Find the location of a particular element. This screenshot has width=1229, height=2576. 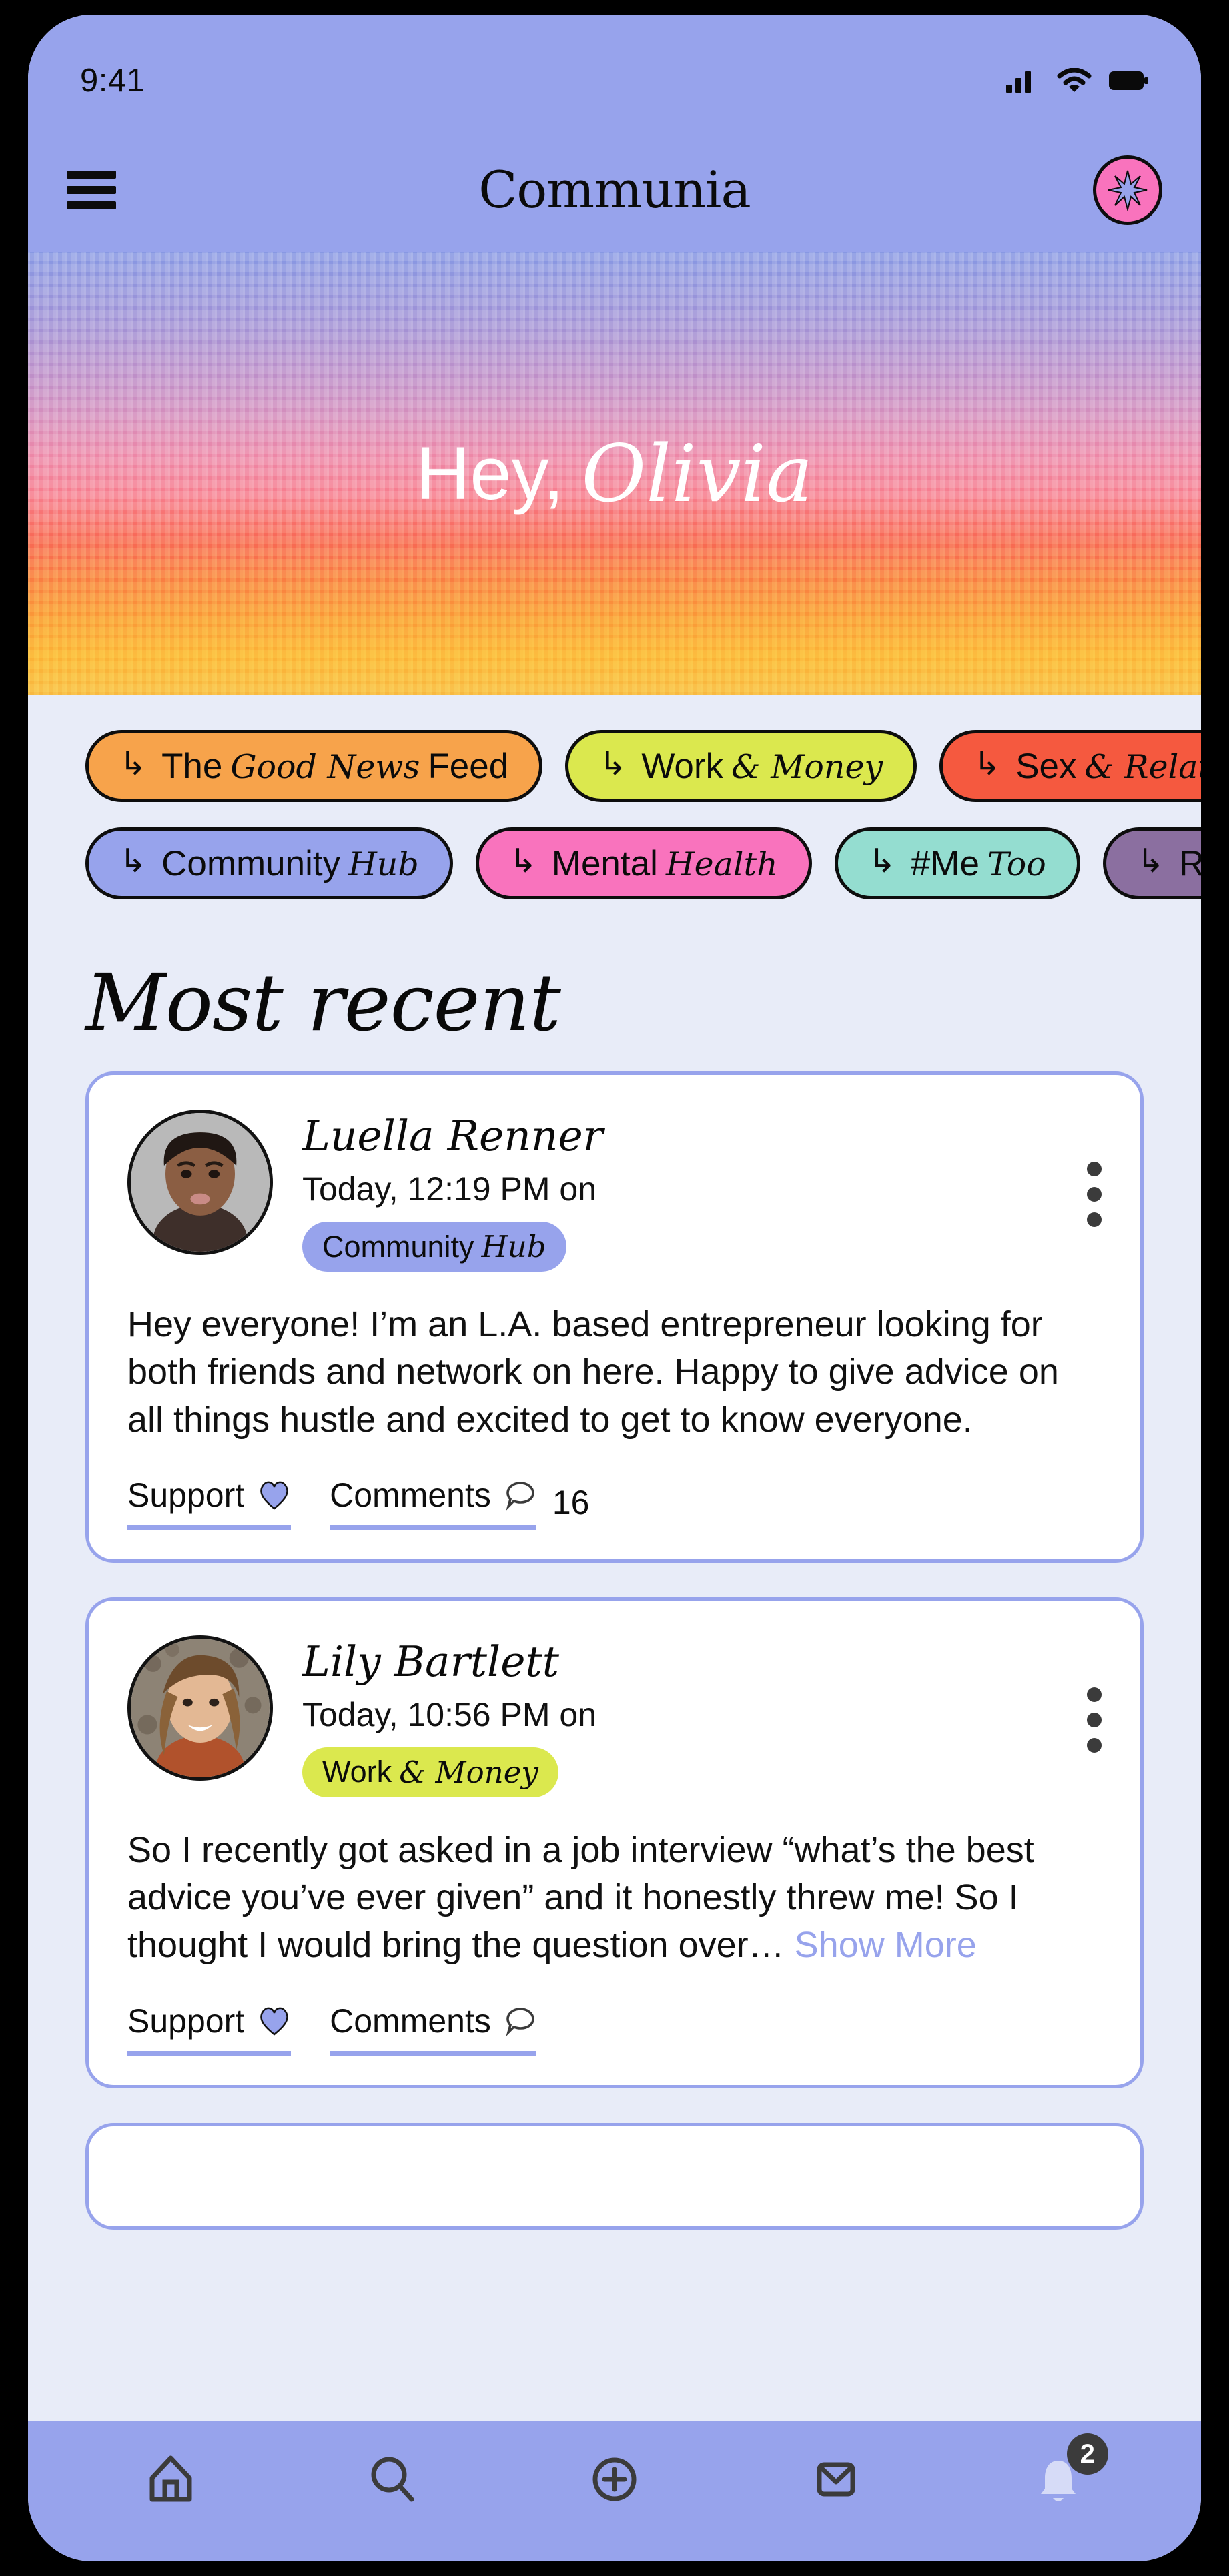

category-pill-label: The Good News Feed is located at coordinates (334, 766).